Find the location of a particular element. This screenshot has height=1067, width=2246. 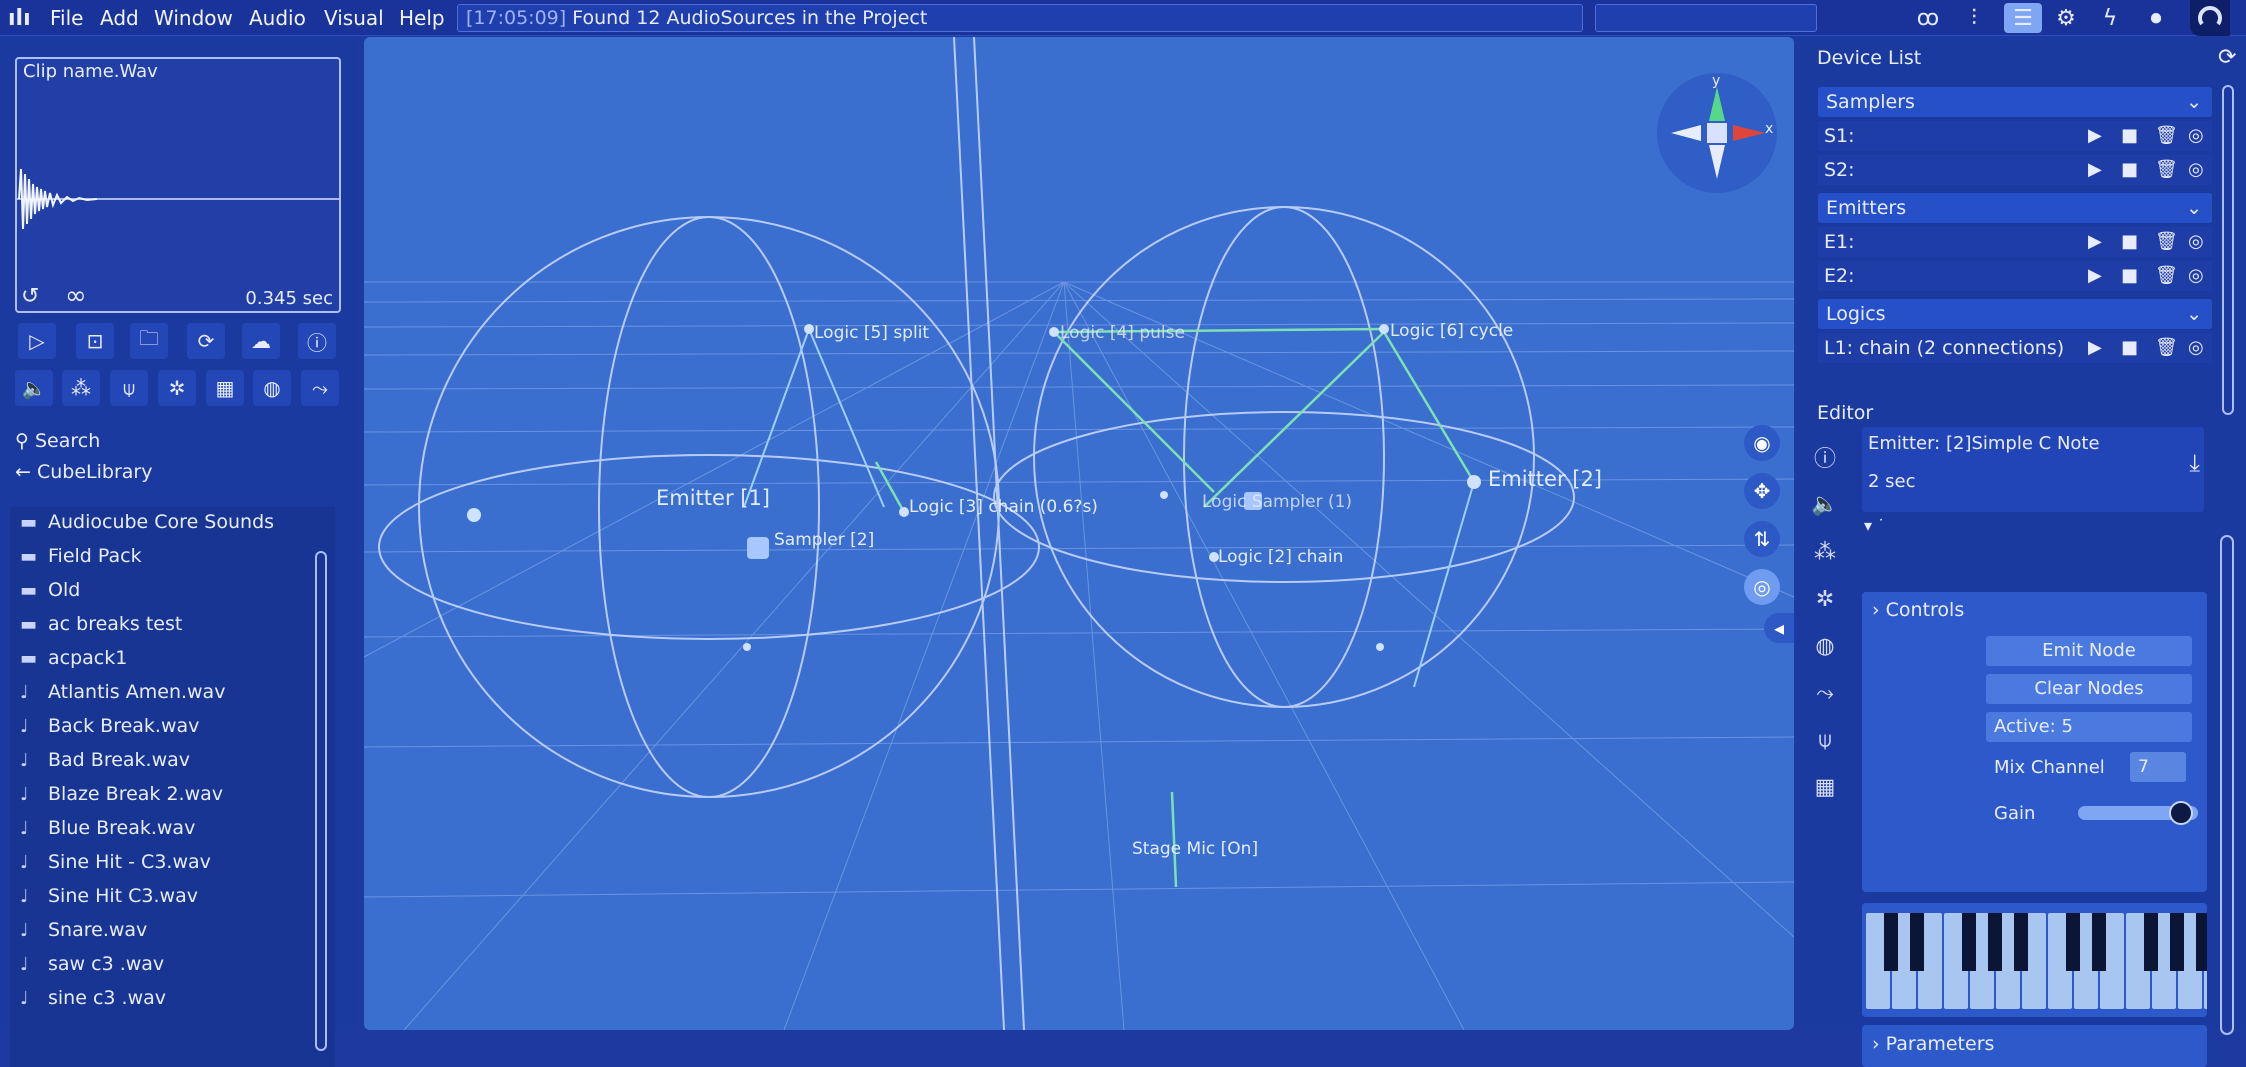

axis-gizmo: y x is located at coordinates (1717, 133).